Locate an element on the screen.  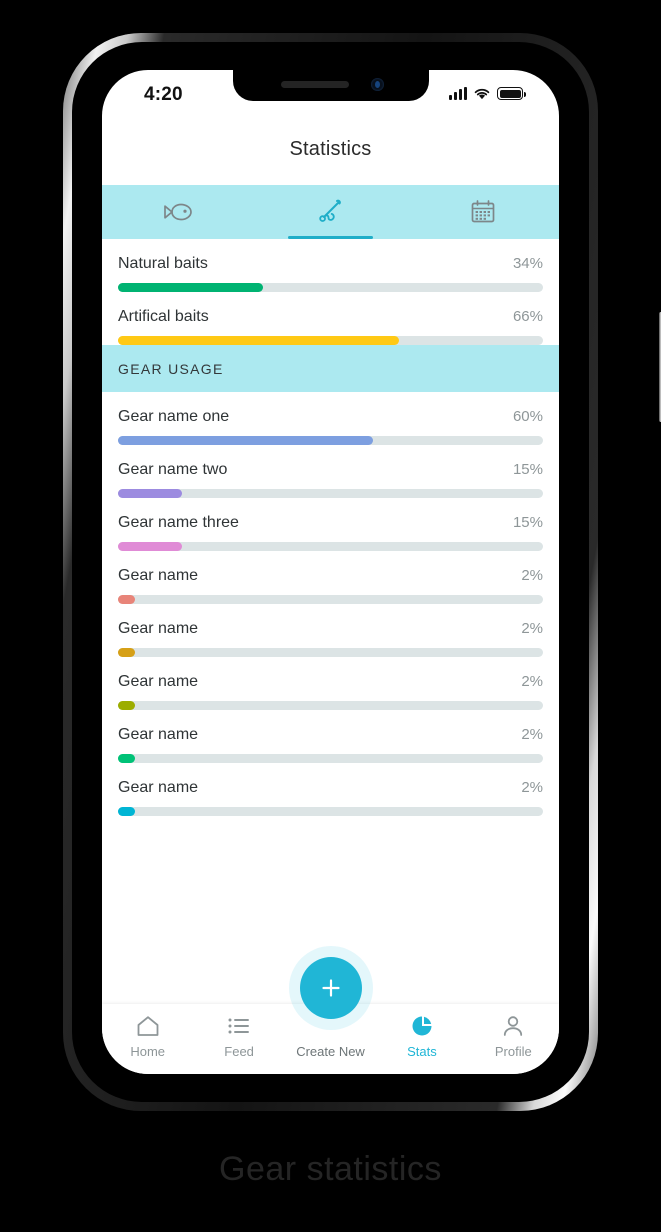
status-time: 4:20 is located at coordinates (163, 94).